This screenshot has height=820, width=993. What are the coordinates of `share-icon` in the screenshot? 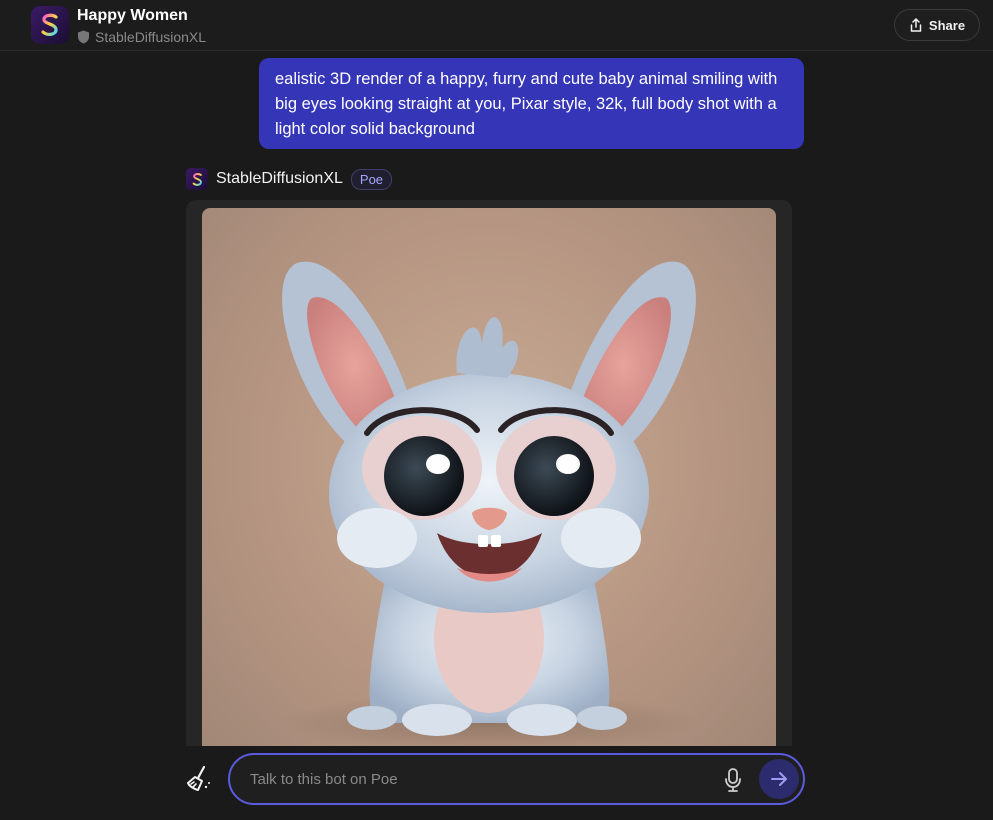 It's located at (916, 25).